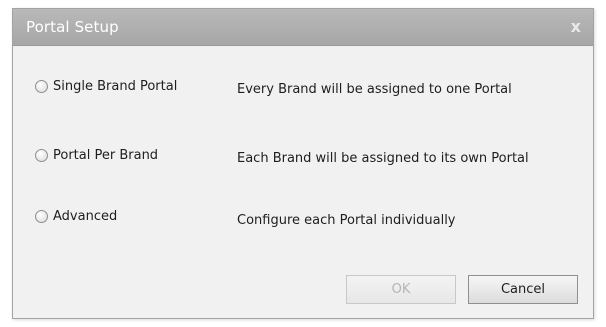  I want to click on radio-portal-per-brand, so click(41, 155).